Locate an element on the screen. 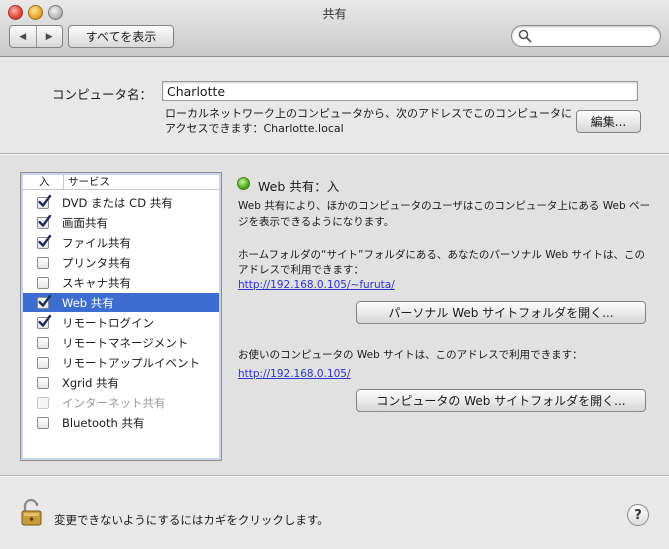  lock-hint-text: 変更できないようにするにはカギをクリックします。 is located at coordinates (191, 520).